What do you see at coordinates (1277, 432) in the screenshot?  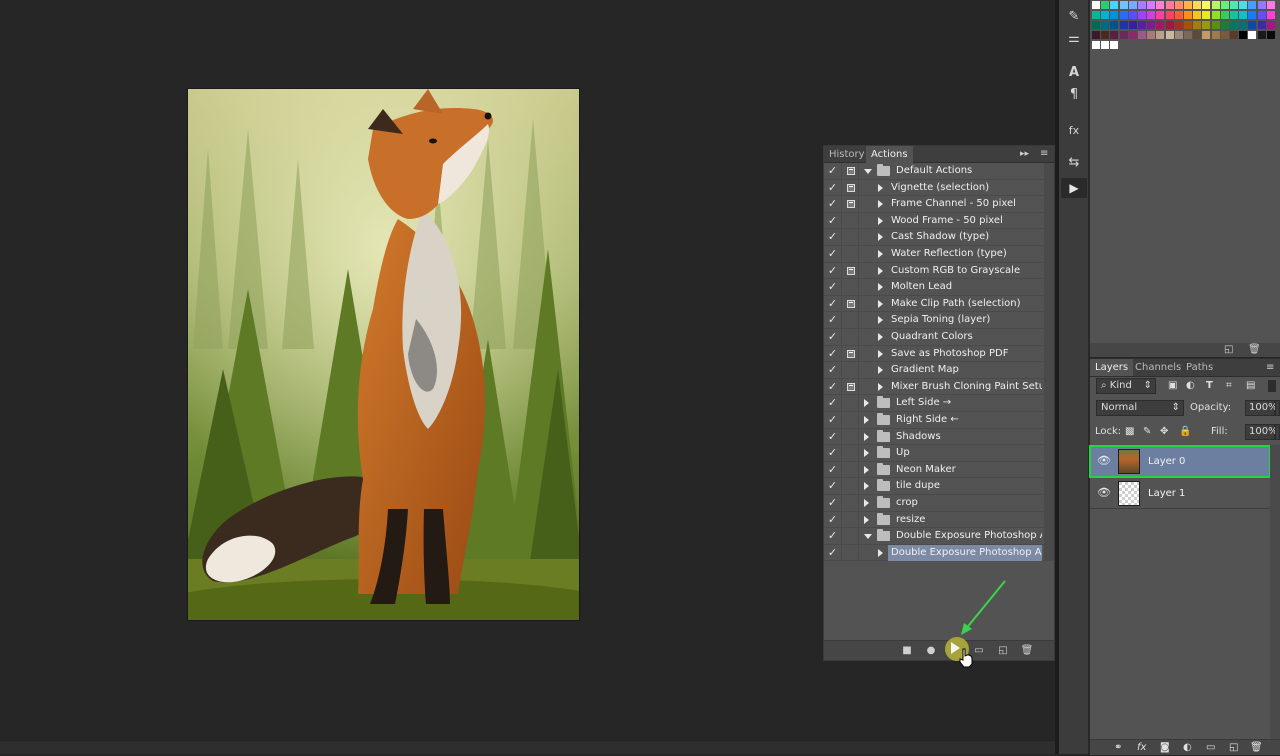 I see `fill-dropdown` at bounding box center [1277, 432].